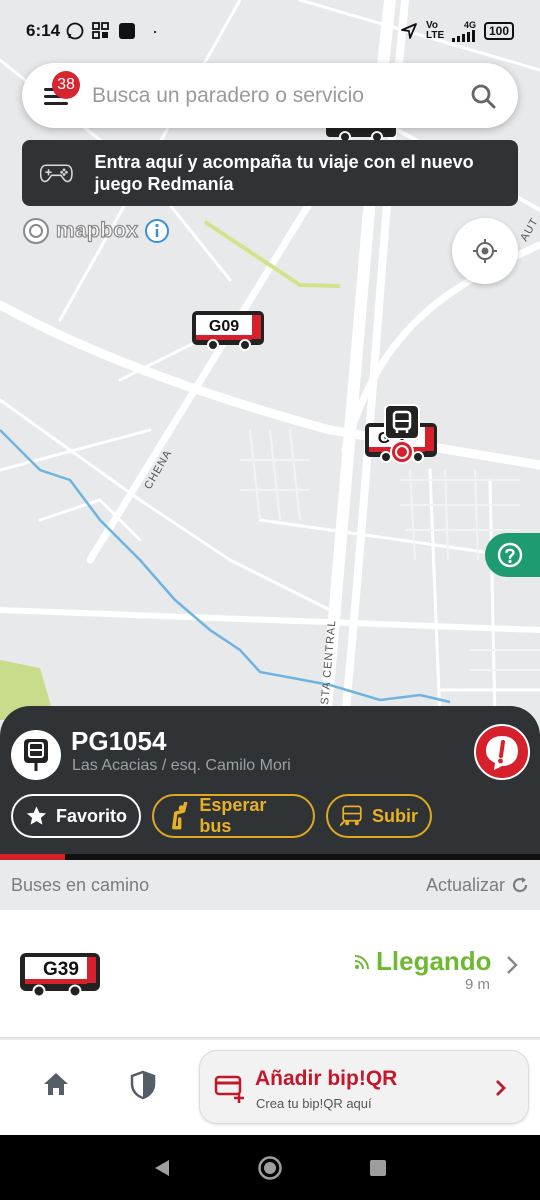 The image size is (540, 1200). I want to click on report-alert-button, so click(502, 752).